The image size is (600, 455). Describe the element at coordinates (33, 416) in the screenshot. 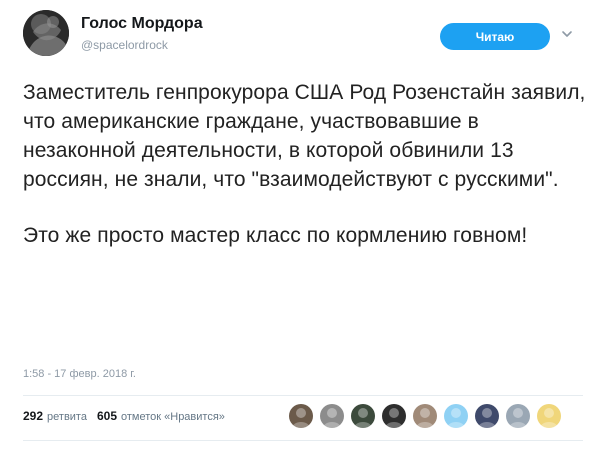

I see `retweets-count: 292` at that location.